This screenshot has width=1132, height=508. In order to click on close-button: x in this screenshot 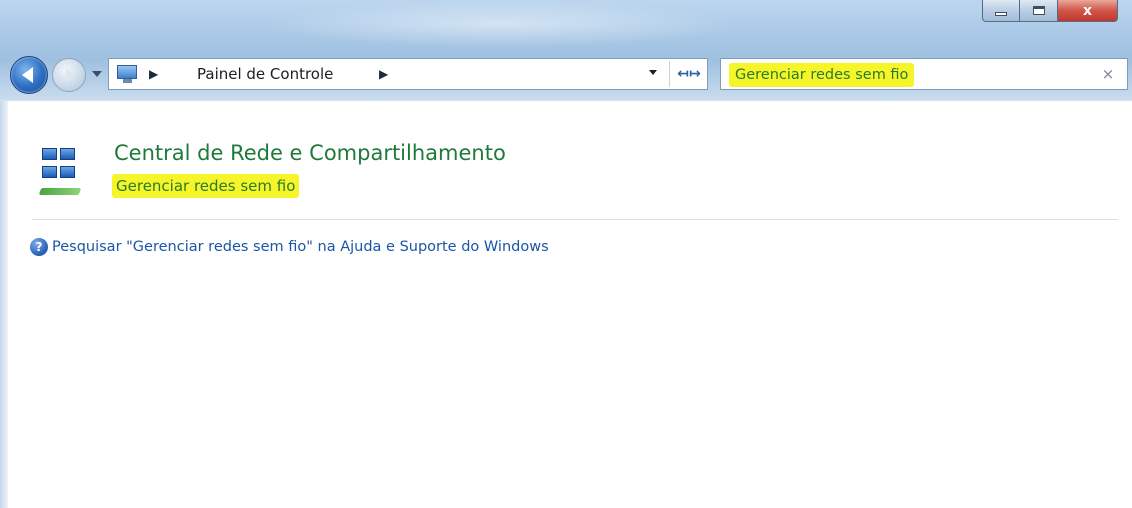, I will do `click(1088, 11)`.